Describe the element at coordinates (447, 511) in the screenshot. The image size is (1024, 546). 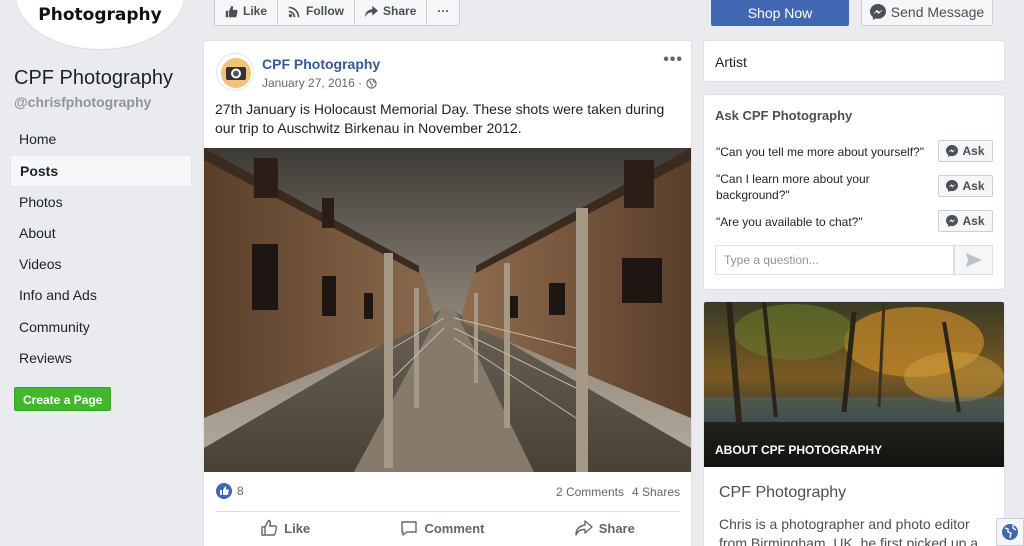
I see `post-divider` at that location.